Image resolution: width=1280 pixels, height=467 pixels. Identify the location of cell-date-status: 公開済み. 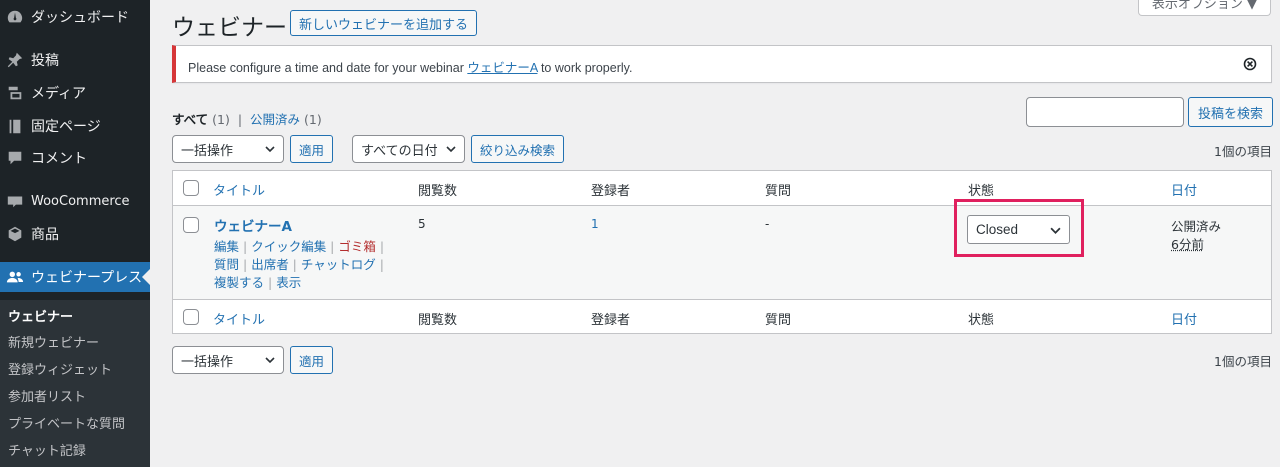
(1196, 226).